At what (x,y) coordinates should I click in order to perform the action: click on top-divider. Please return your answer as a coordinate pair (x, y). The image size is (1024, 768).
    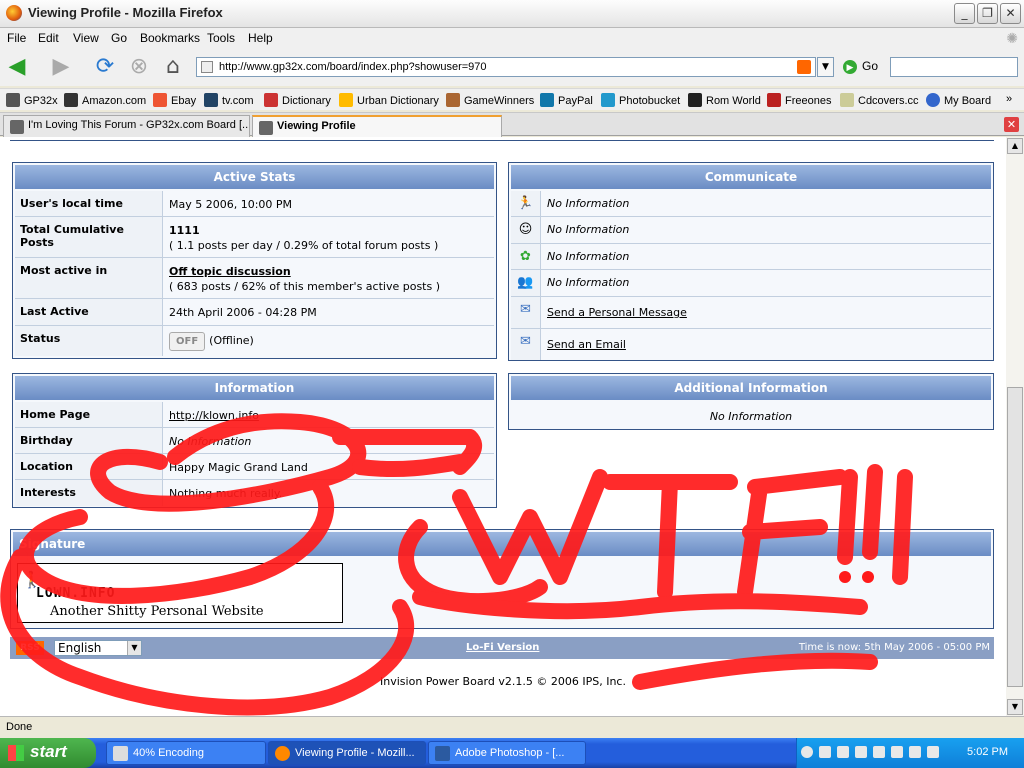
    Looking at the image, I should click on (502, 139).